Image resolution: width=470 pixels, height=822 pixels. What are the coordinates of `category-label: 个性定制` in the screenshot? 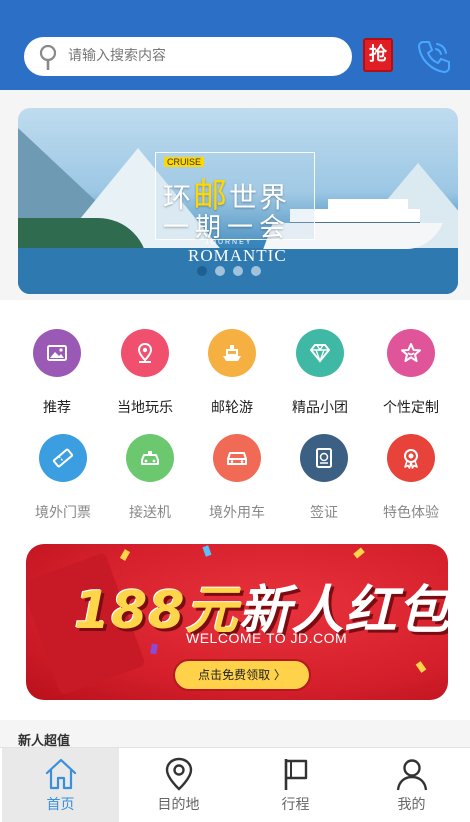 It's located at (411, 408).